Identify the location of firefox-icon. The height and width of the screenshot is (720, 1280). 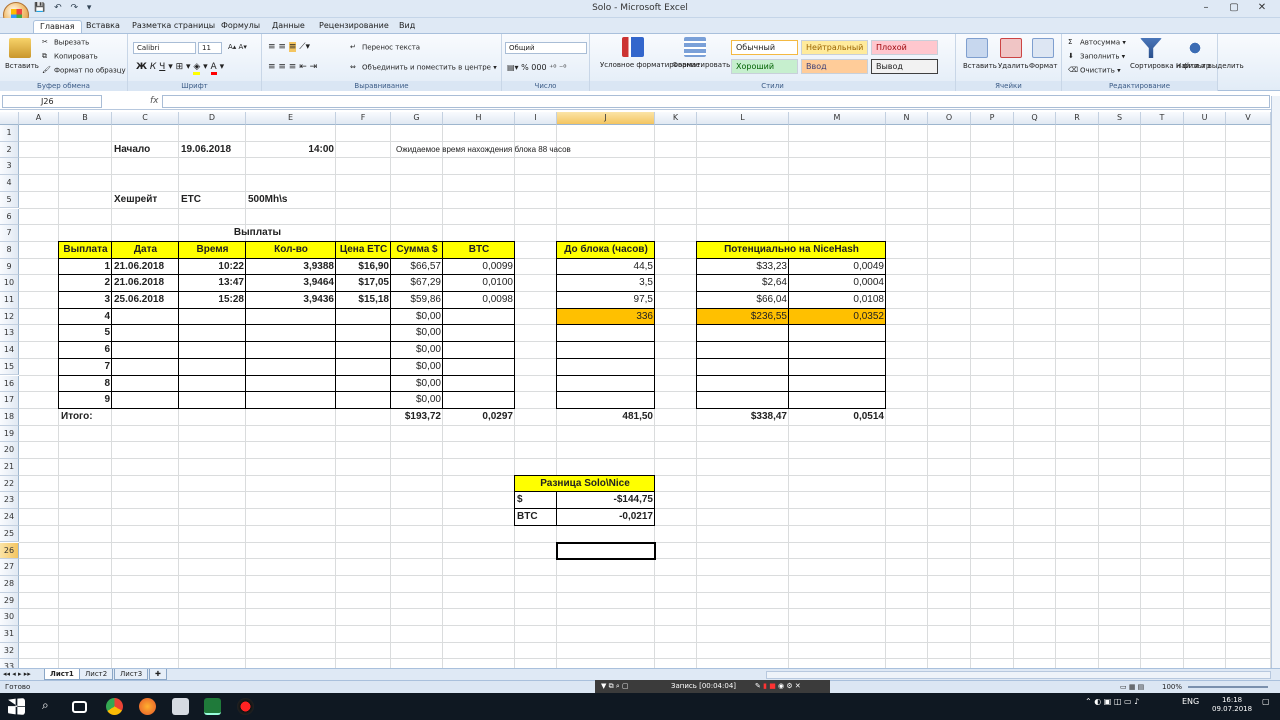
(147, 706).